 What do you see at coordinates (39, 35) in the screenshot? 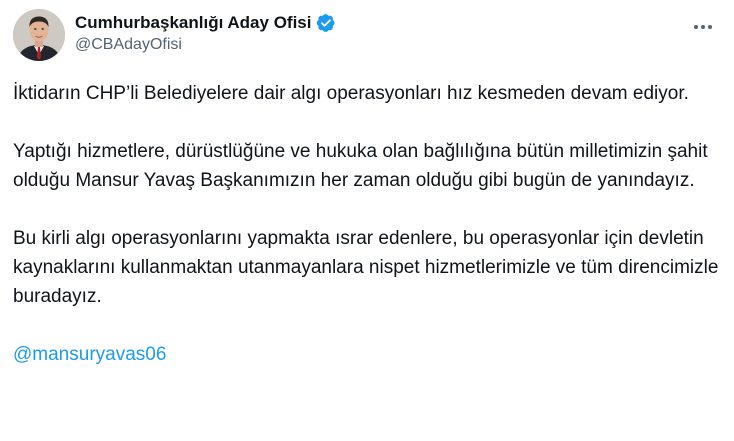
I see `avatar` at bounding box center [39, 35].